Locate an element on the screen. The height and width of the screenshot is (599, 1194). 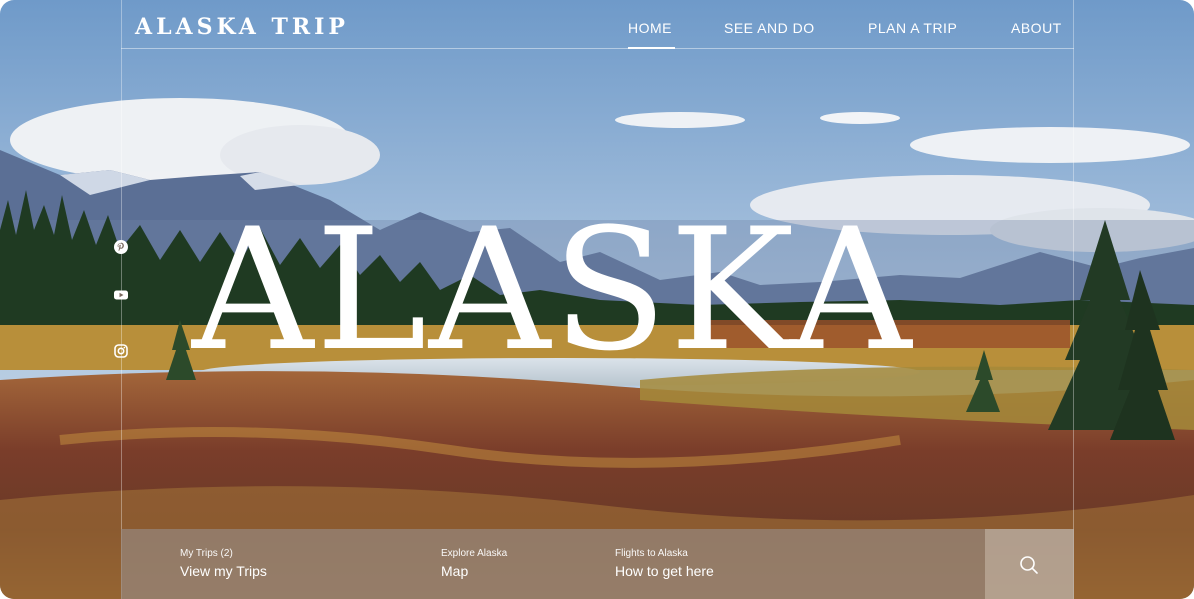
nav-about: ABOUT is located at coordinates (1036, 28).